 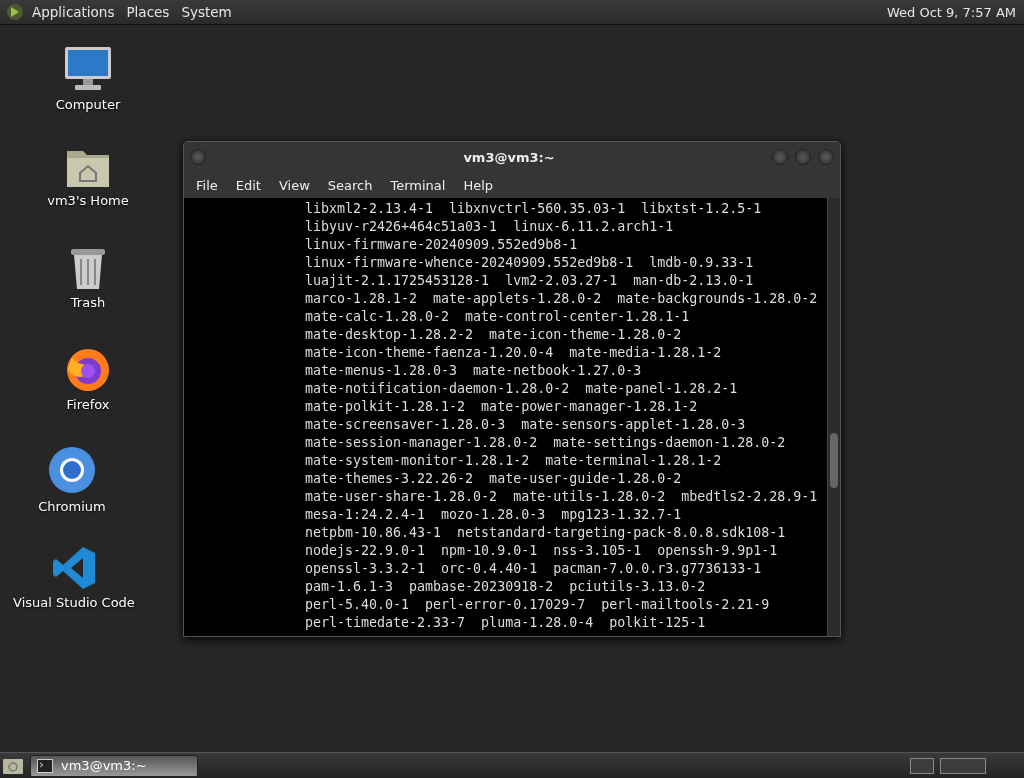 What do you see at coordinates (45, 765) in the screenshot?
I see `terminal-icon` at bounding box center [45, 765].